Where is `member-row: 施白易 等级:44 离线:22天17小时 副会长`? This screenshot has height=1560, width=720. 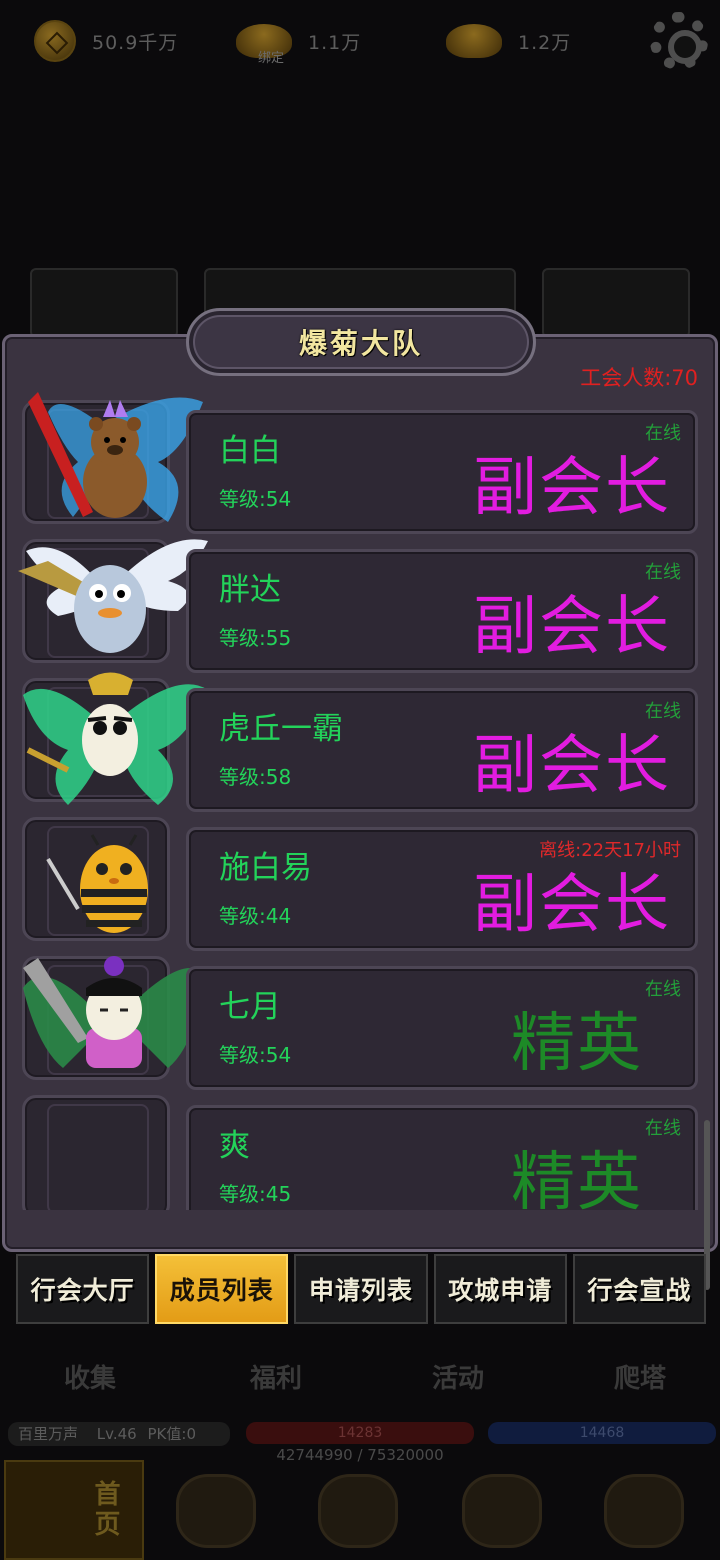
member-row: 施白易 等级:44 离线:22天17小时 副会长 is located at coordinates (360, 880).